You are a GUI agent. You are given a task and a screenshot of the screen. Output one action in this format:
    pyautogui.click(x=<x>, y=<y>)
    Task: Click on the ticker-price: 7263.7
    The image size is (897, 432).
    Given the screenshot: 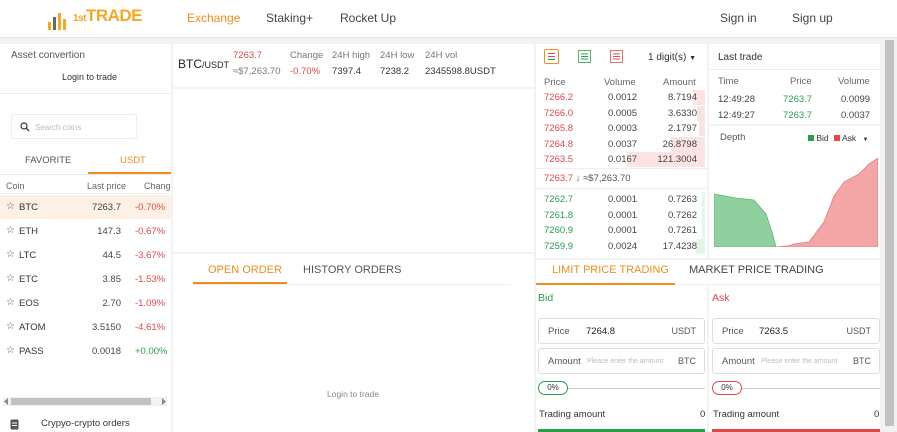 What is the action you would take?
    pyautogui.click(x=248, y=55)
    